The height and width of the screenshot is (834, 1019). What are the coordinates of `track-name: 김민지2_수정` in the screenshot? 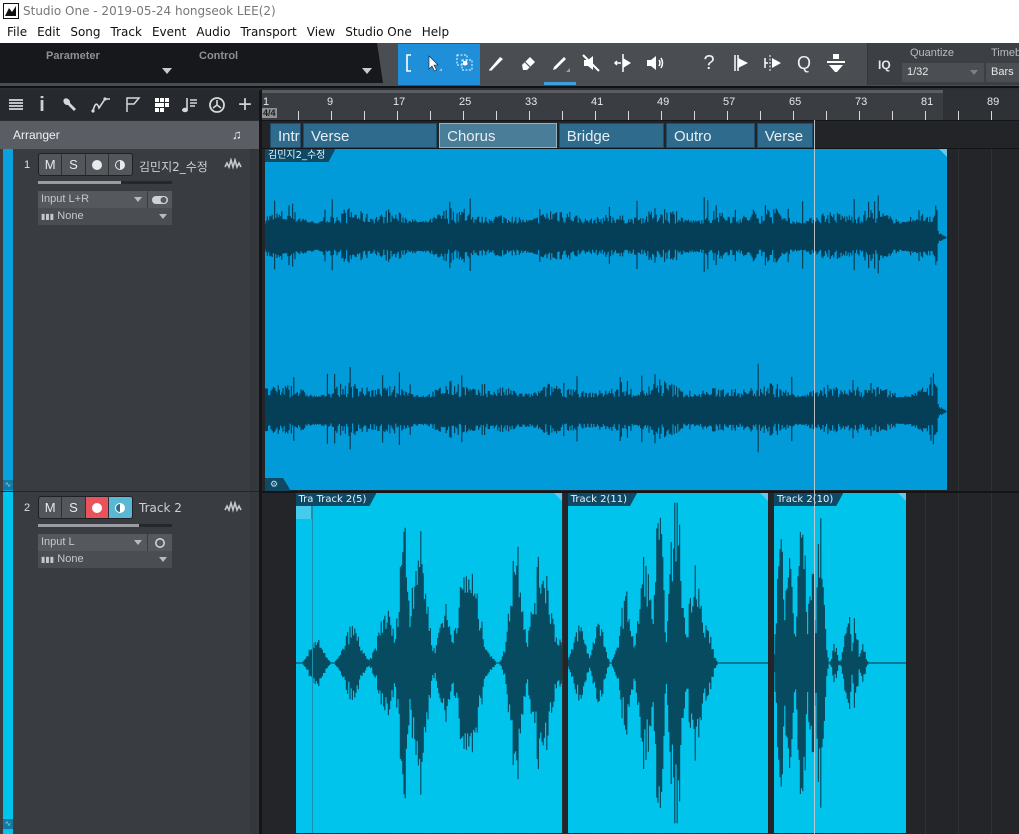 It's located at (173, 166).